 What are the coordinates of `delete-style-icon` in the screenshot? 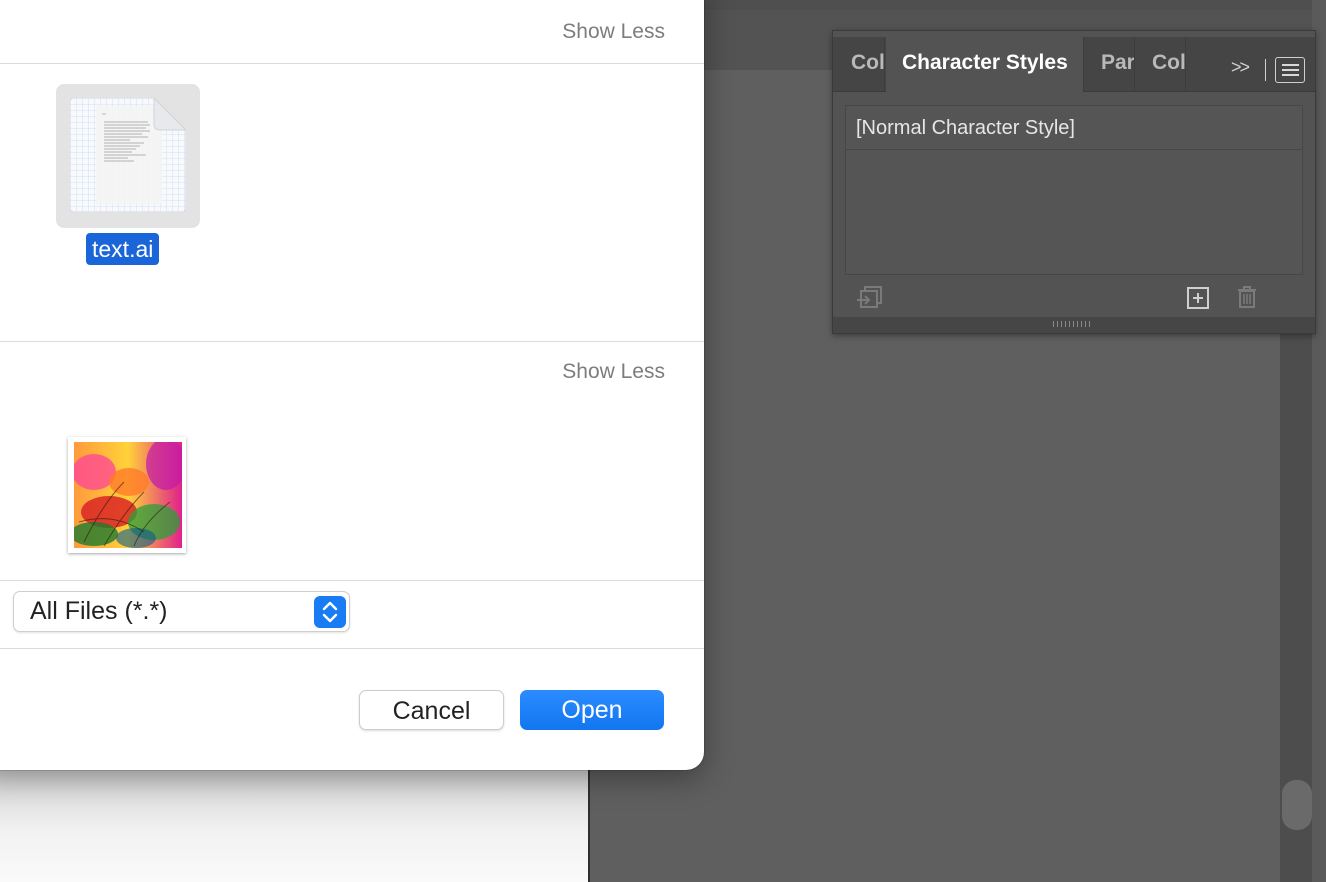 It's located at (1247, 297).